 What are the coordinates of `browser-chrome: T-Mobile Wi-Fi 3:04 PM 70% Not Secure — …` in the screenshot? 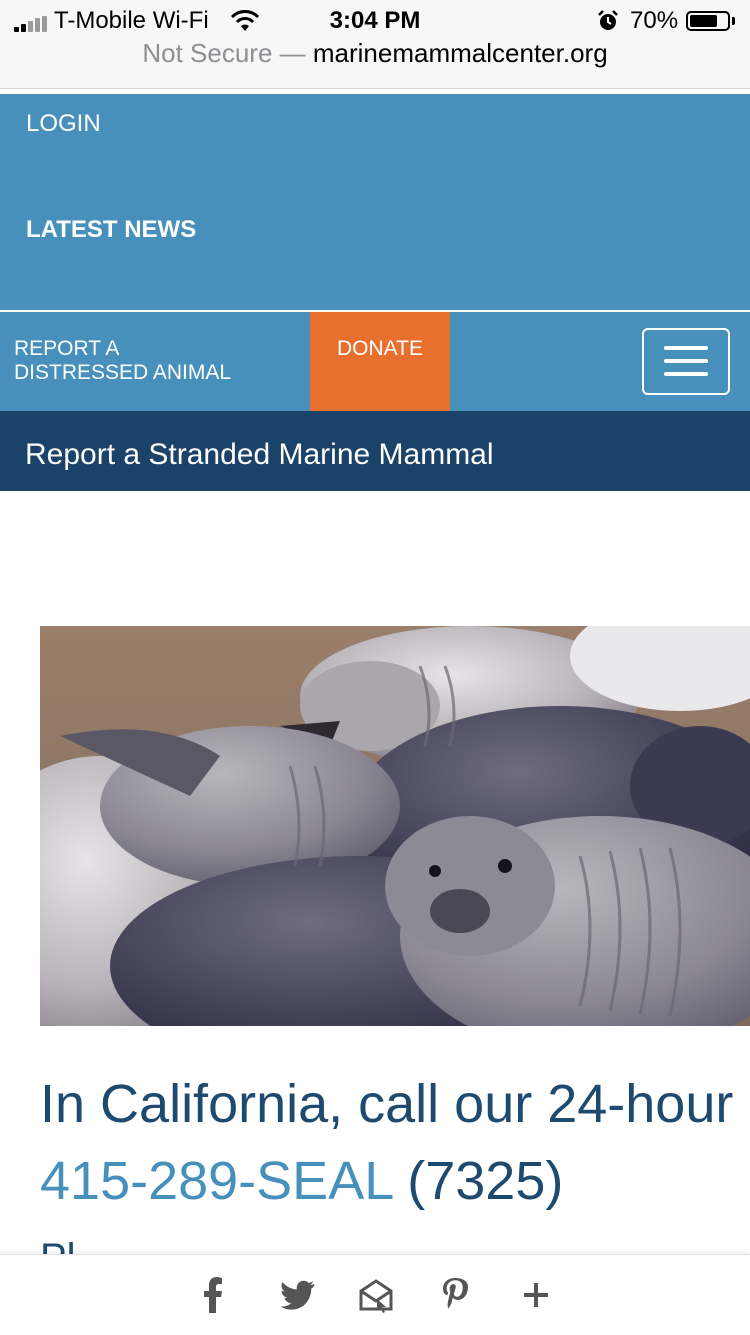 It's located at (375, 44).